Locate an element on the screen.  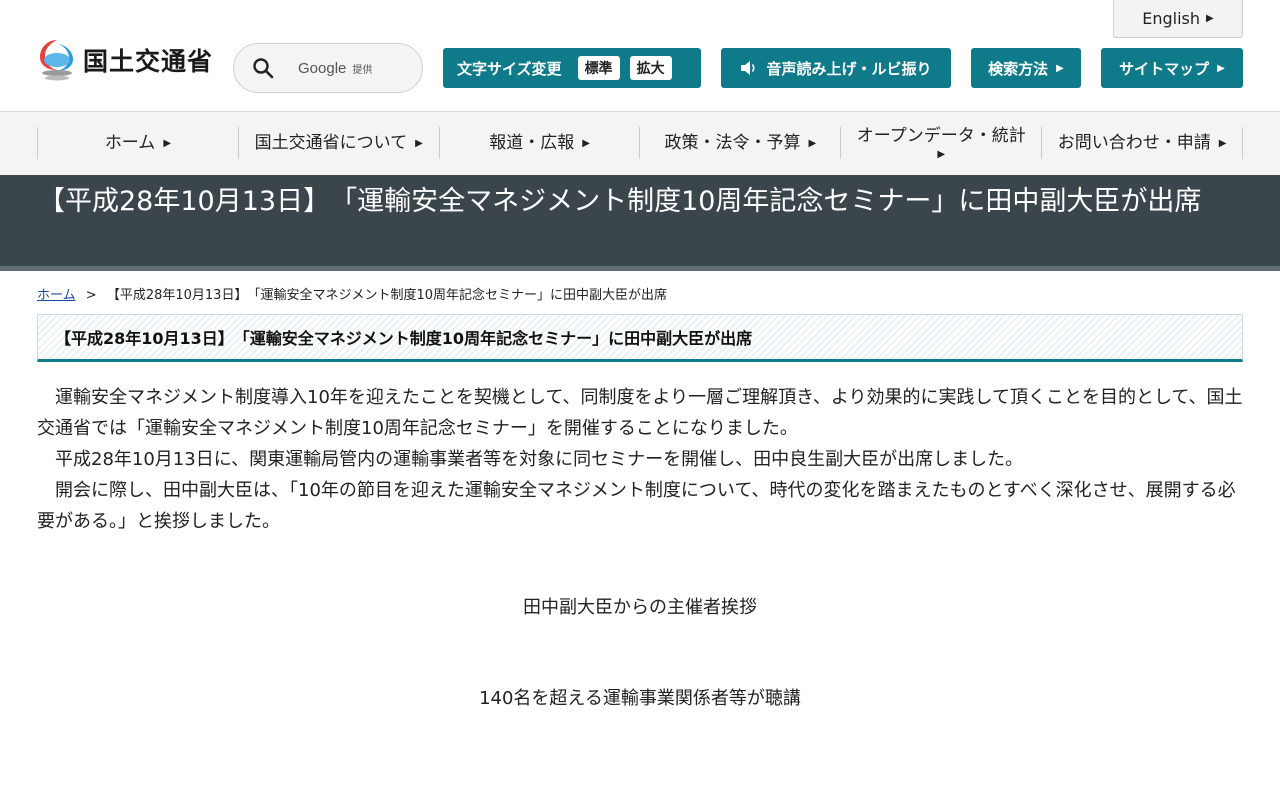
search-help-button: 検索方法 ▶ is located at coordinates (1026, 68).